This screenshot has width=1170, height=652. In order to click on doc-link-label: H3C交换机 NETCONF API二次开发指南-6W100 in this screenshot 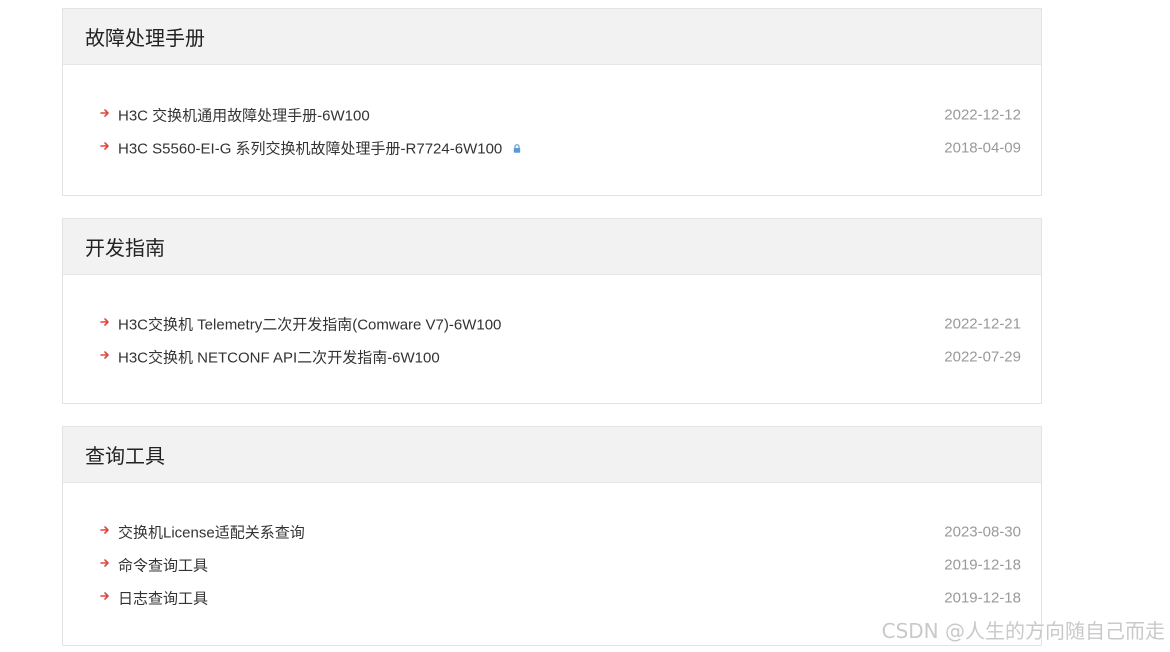, I will do `click(279, 357)`.